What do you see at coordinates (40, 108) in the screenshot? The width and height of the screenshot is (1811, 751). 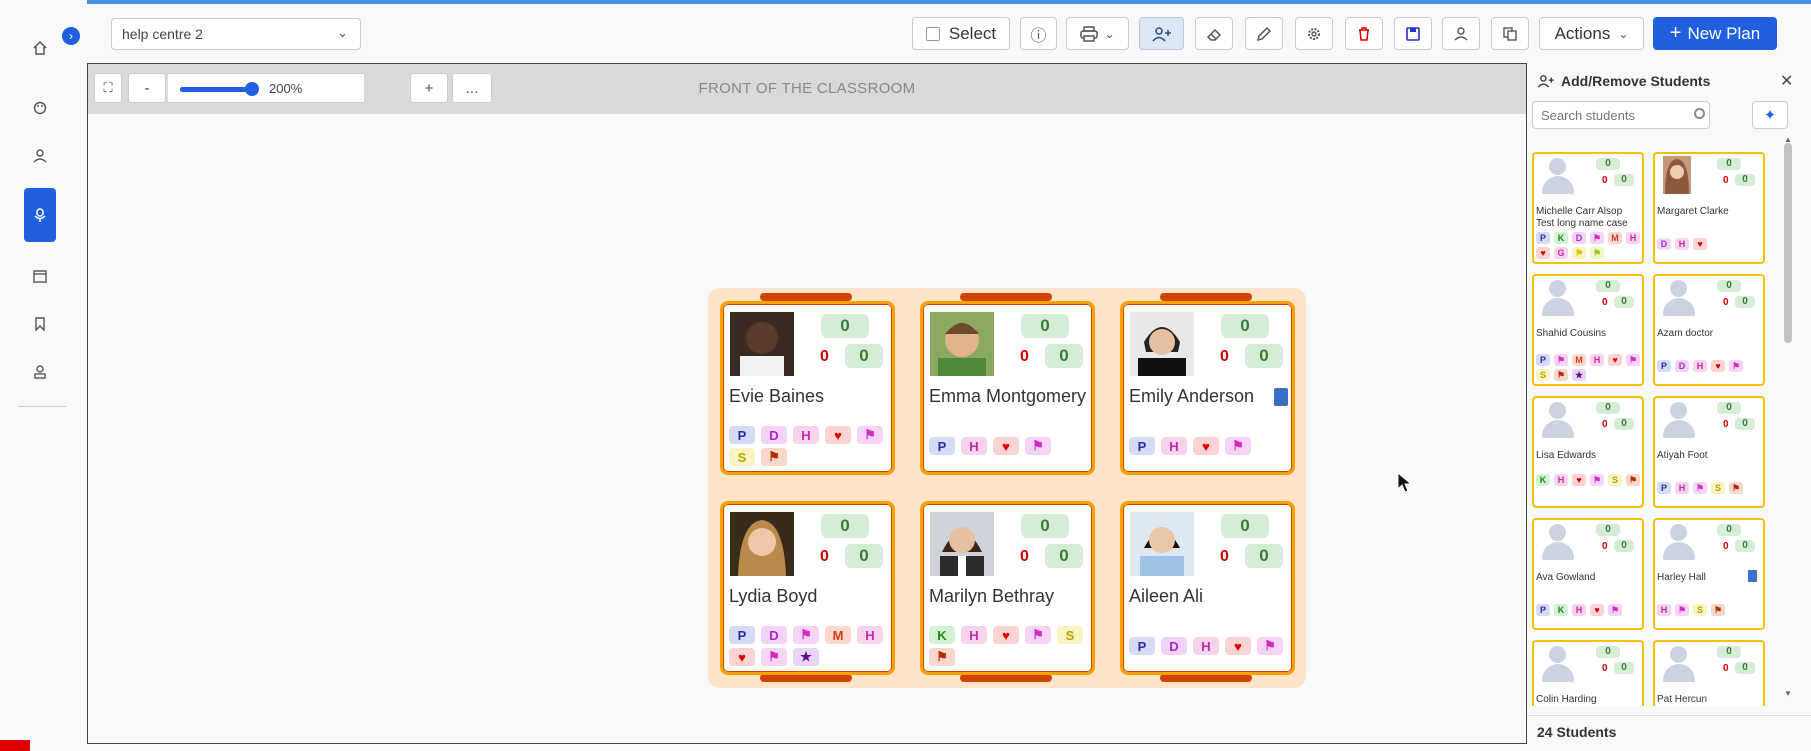 I see `palette-icon` at bounding box center [40, 108].